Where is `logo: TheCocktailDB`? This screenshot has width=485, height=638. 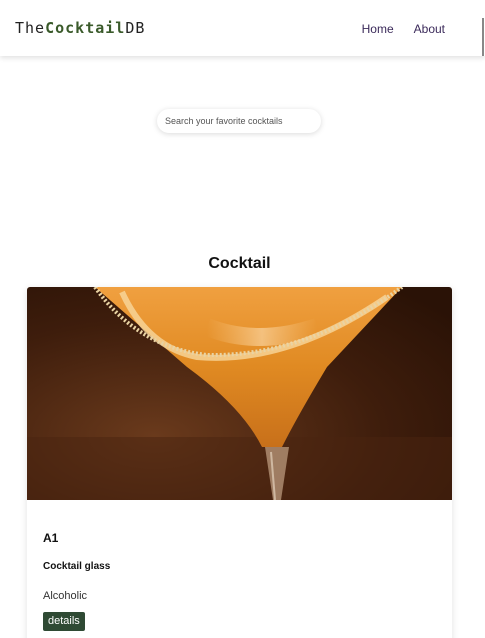
logo: TheCocktailDB is located at coordinates (80, 28).